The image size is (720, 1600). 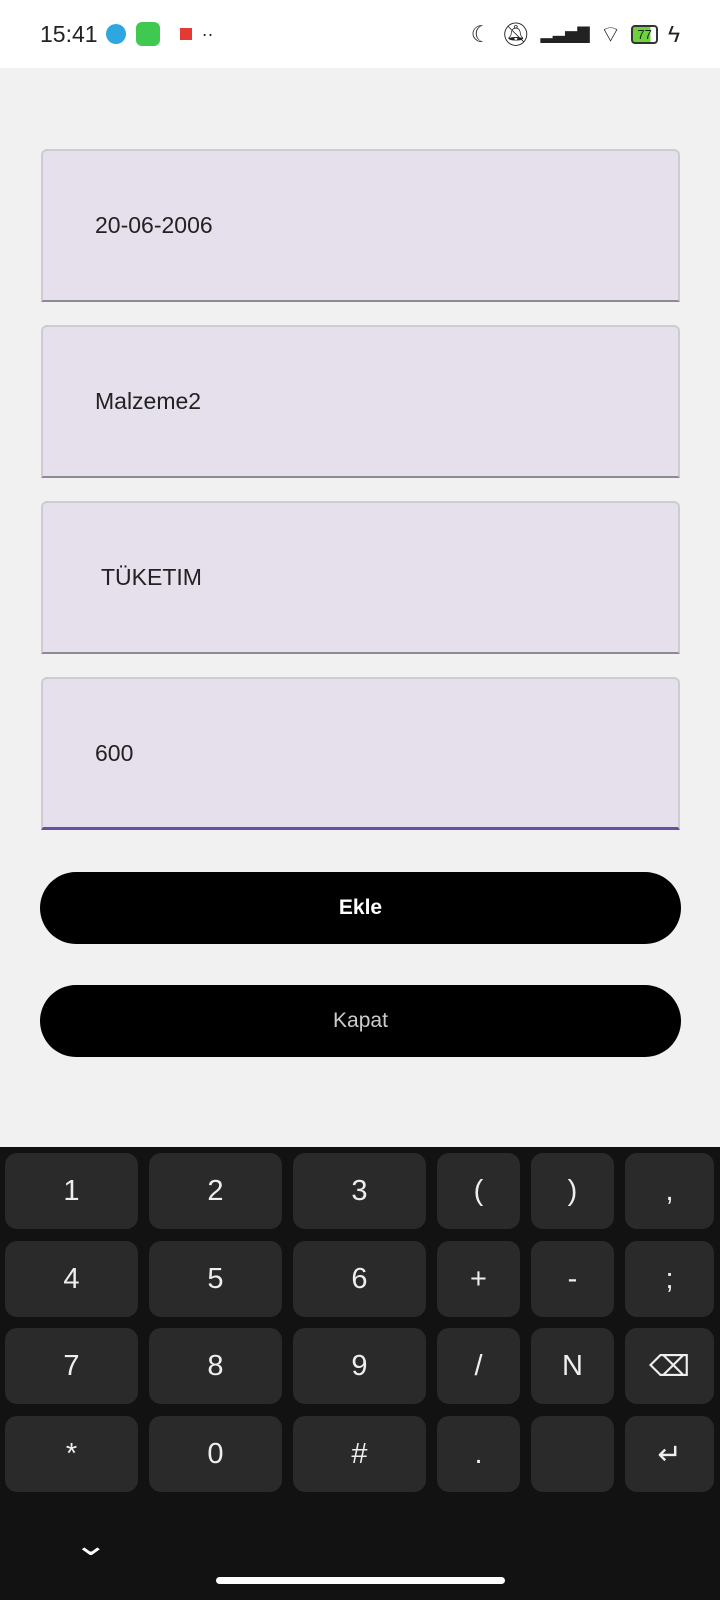 What do you see at coordinates (359, 1279) in the screenshot?
I see `key: 6` at bounding box center [359, 1279].